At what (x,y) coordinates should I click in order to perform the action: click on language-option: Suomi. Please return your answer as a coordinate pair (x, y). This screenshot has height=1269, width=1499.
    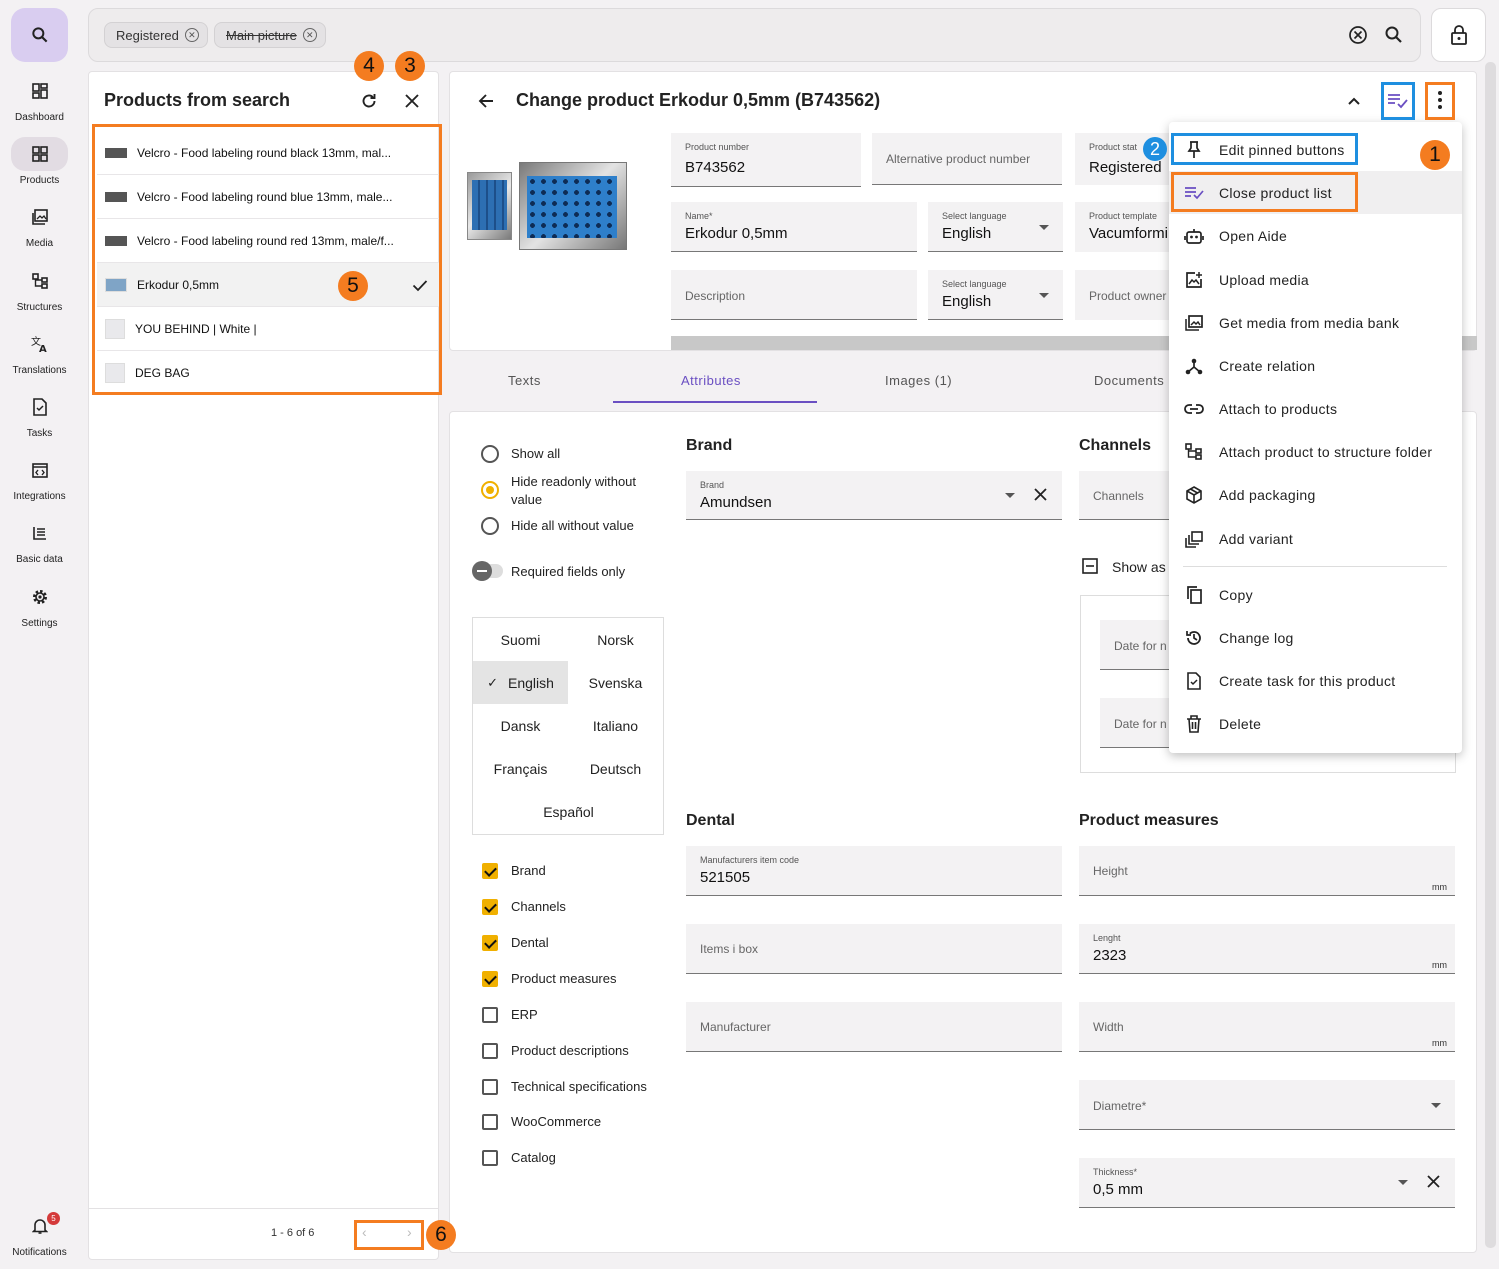
    Looking at the image, I should click on (520, 639).